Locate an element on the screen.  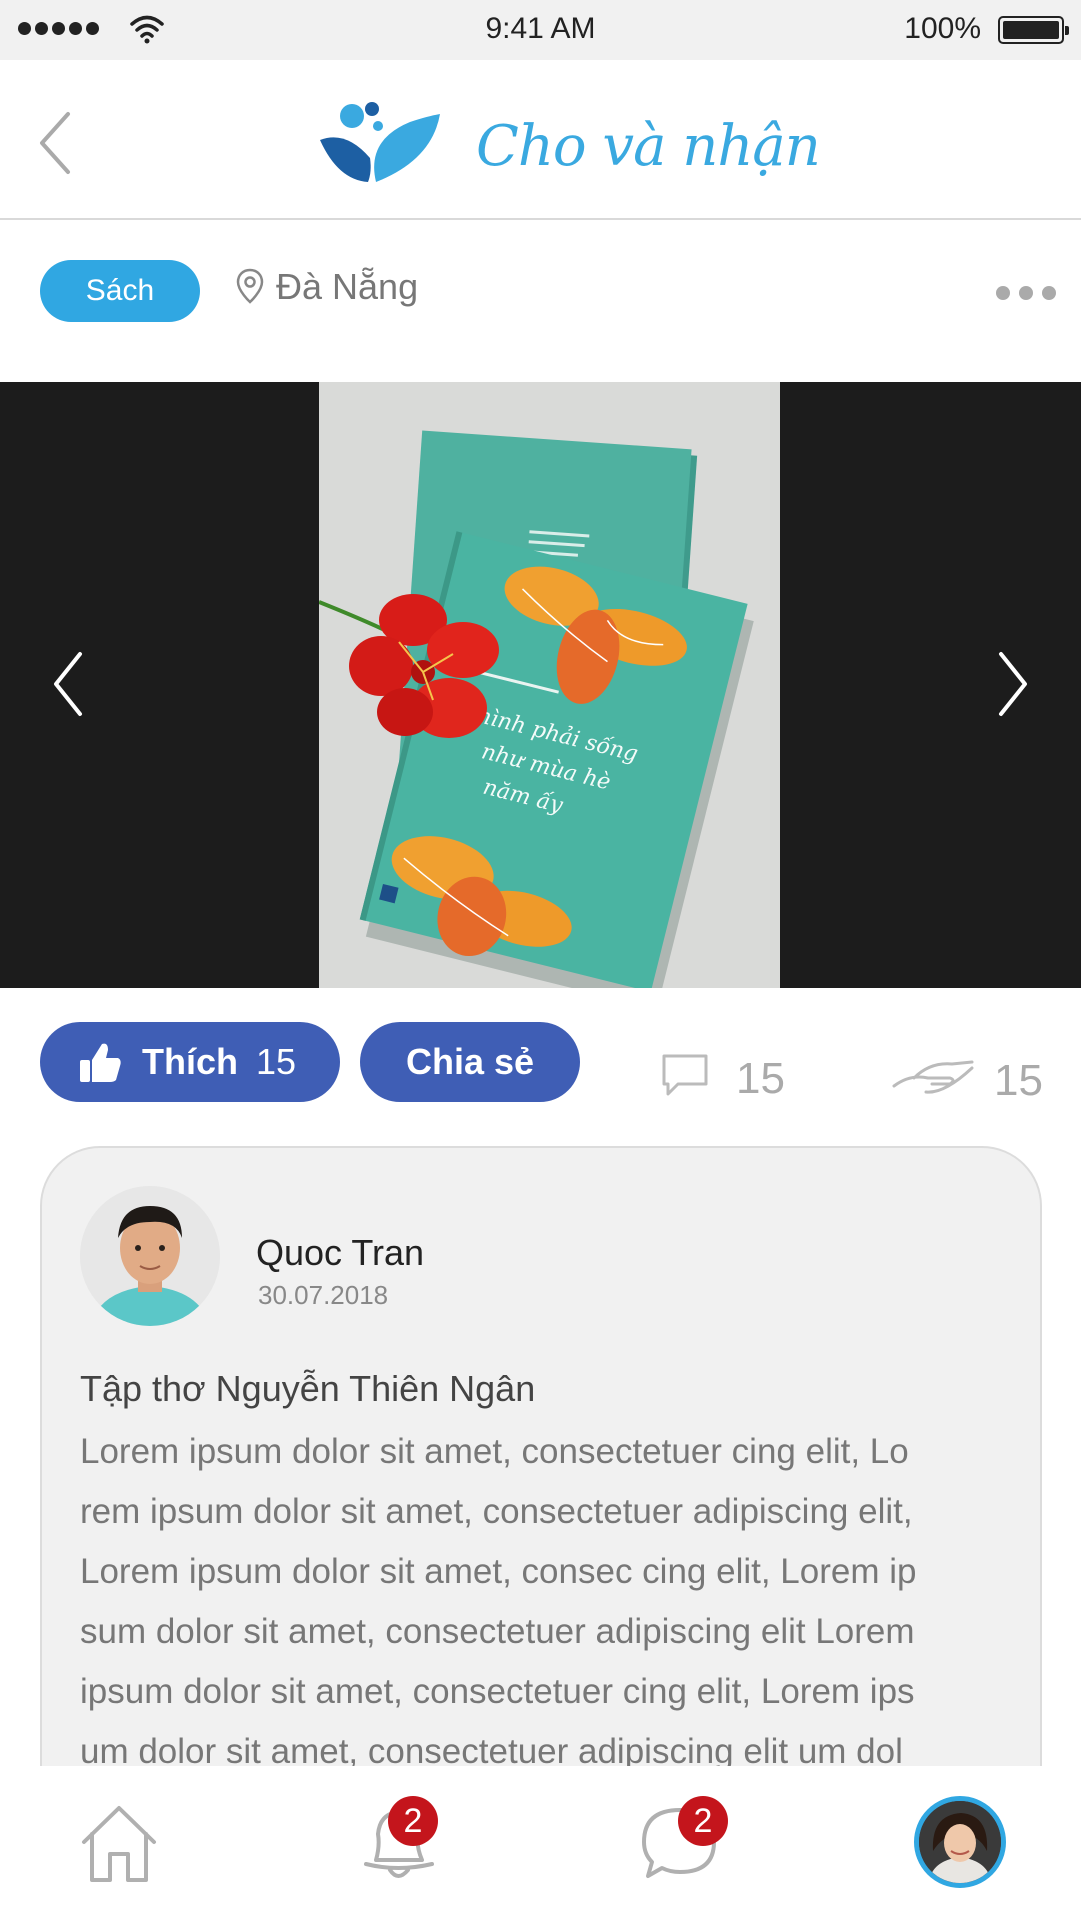
like-button: Thích 15 is located at coordinates (190, 1062).